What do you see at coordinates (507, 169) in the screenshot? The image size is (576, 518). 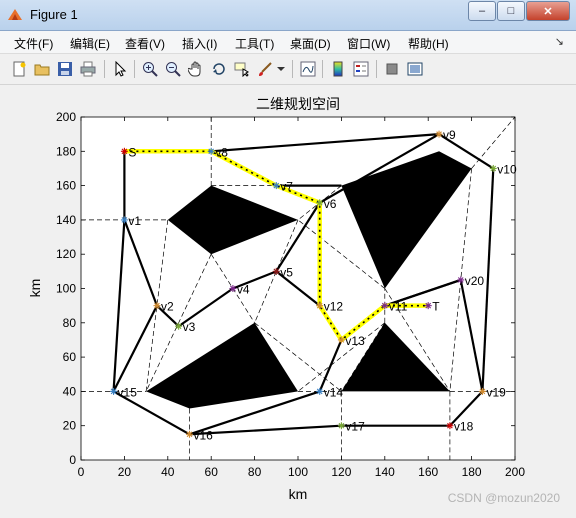 I see `node-label: v10` at bounding box center [507, 169].